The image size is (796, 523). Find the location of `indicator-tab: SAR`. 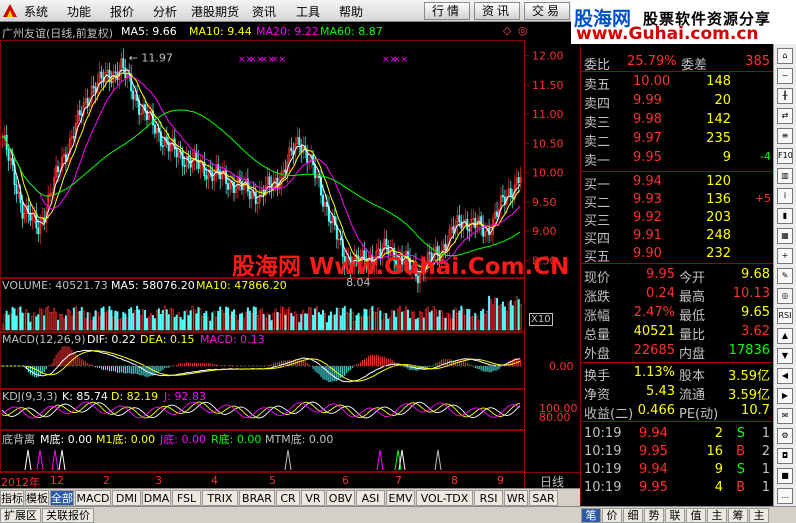

indicator-tab: SAR is located at coordinates (543, 498).